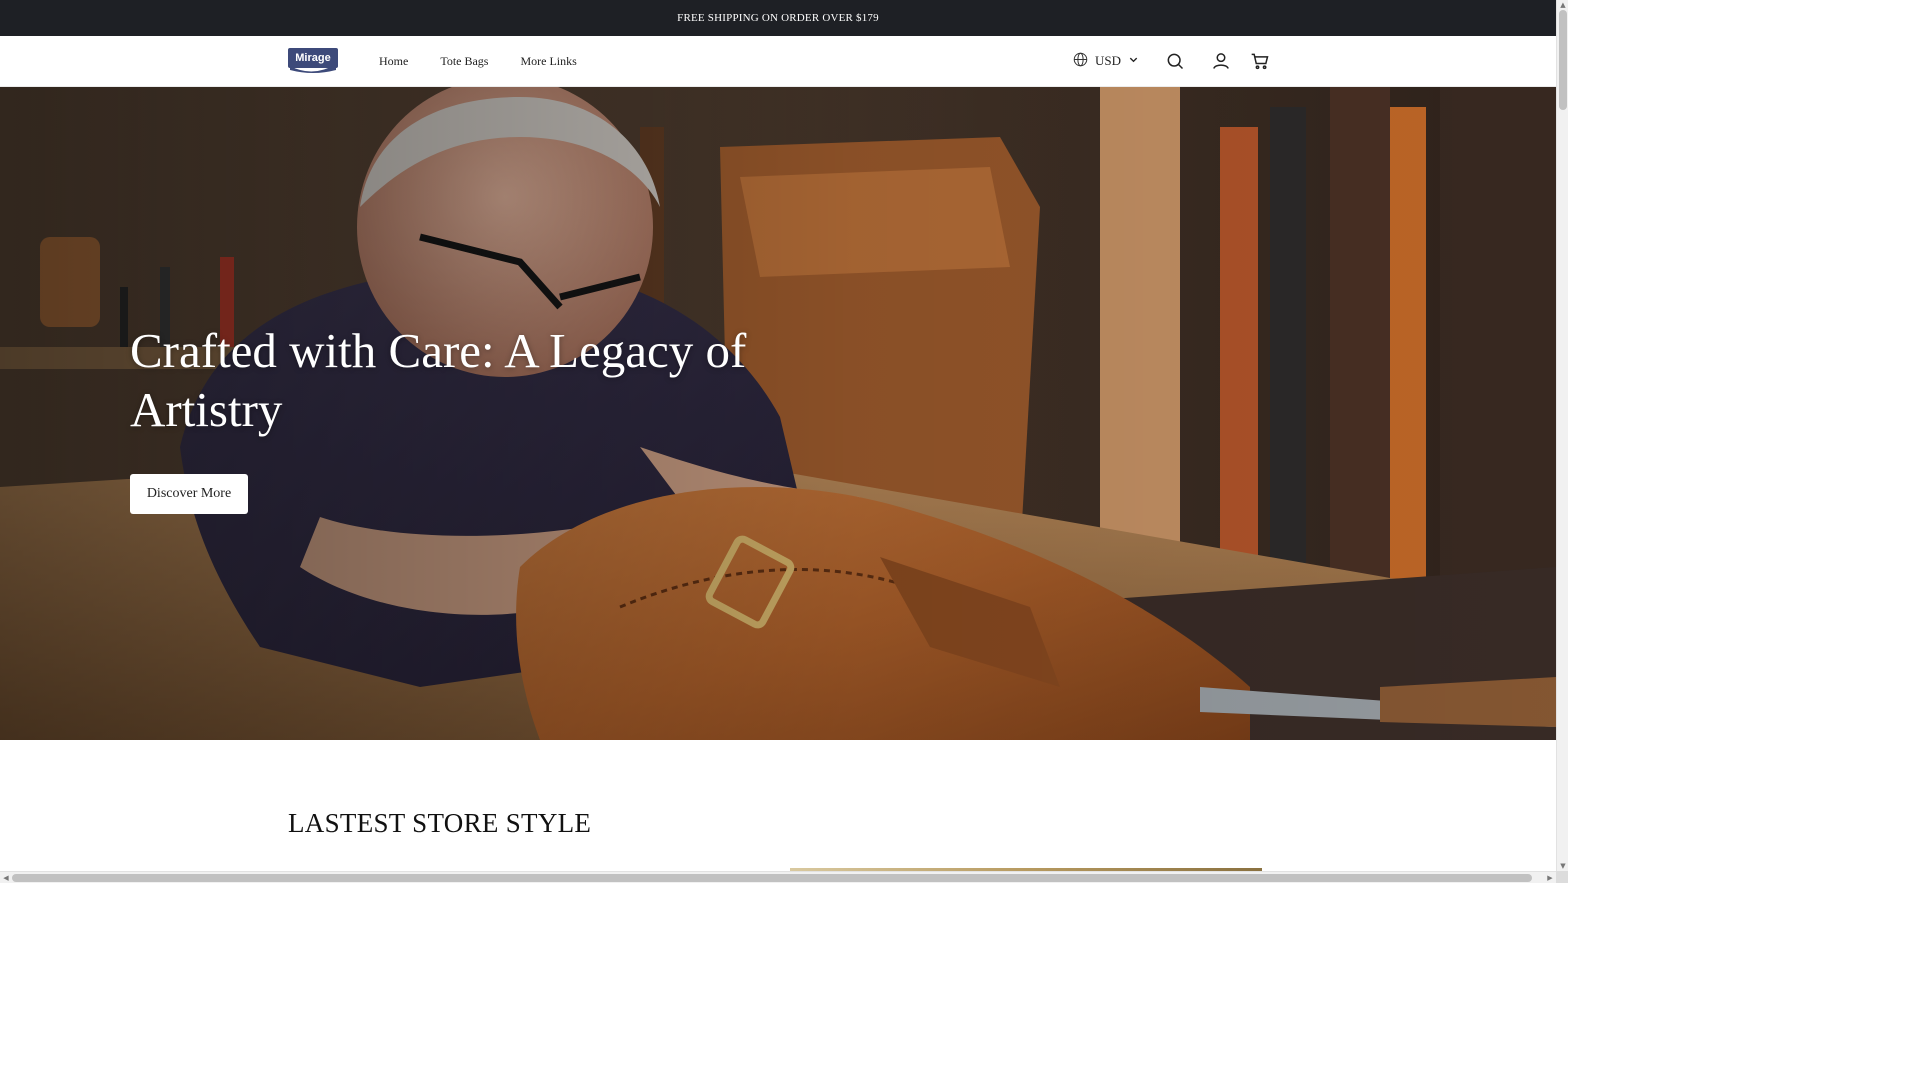 The height and width of the screenshot is (1080, 1920). What do you see at coordinates (6, 878) in the screenshot?
I see `scroll-left-icon: ◀` at bounding box center [6, 878].